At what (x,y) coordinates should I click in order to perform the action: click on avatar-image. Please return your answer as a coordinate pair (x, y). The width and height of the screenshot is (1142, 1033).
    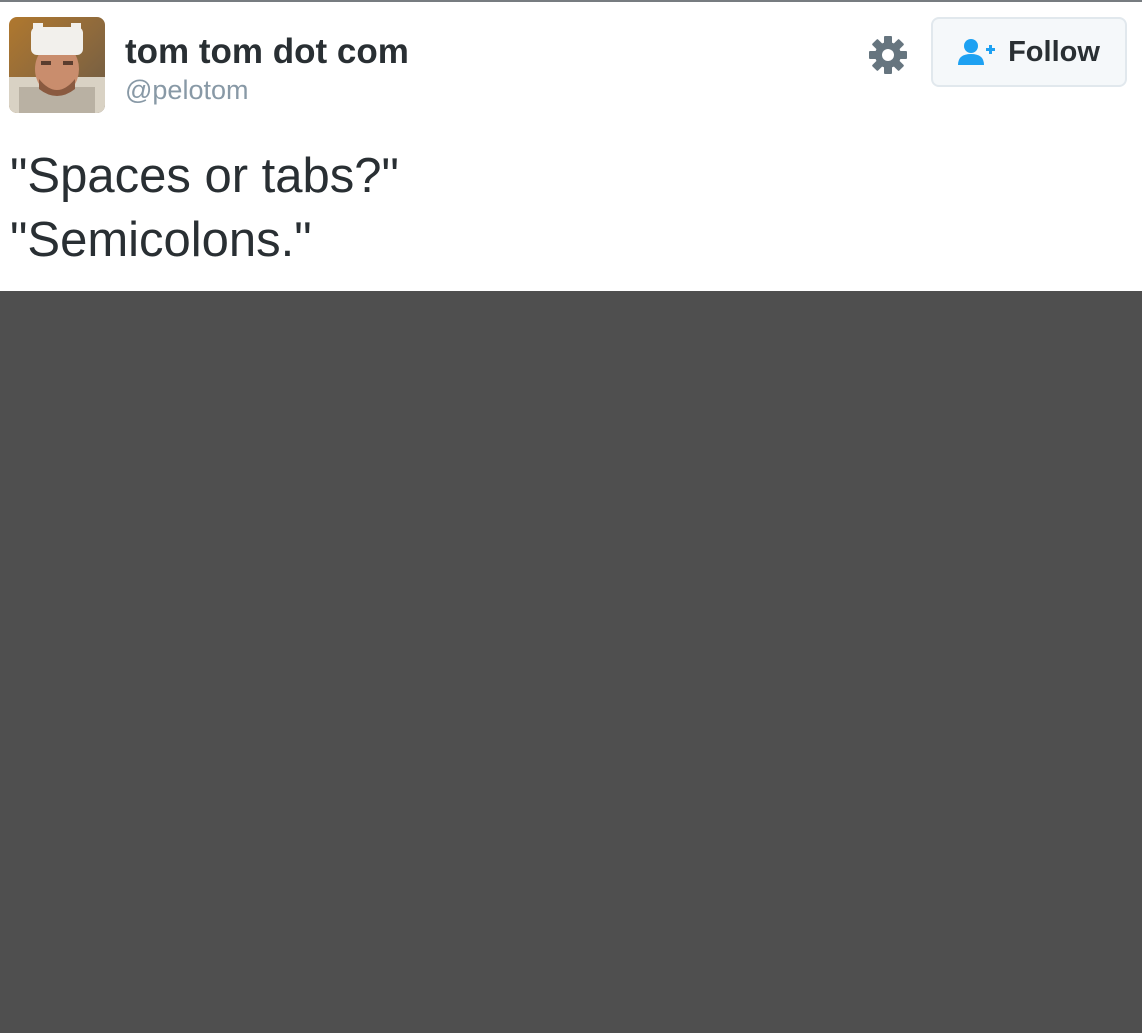
    Looking at the image, I should click on (57, 65).